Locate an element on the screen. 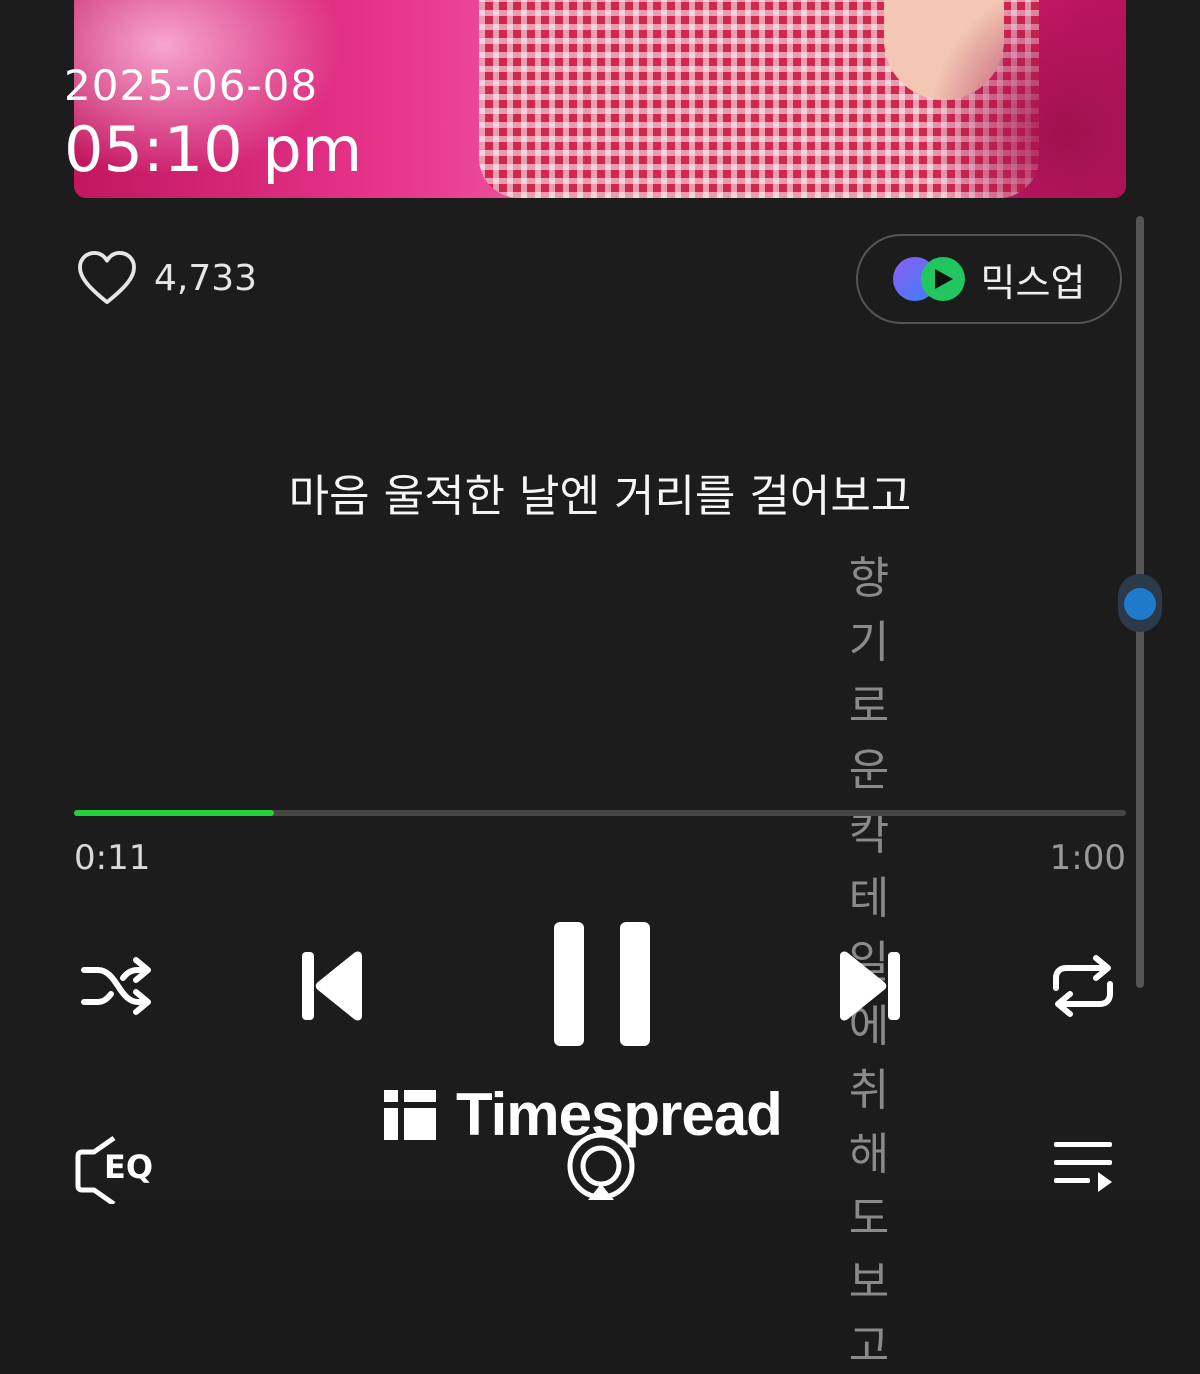 The image size is (1200, 1374). repeat-button is located at coordinates (1083, 986).